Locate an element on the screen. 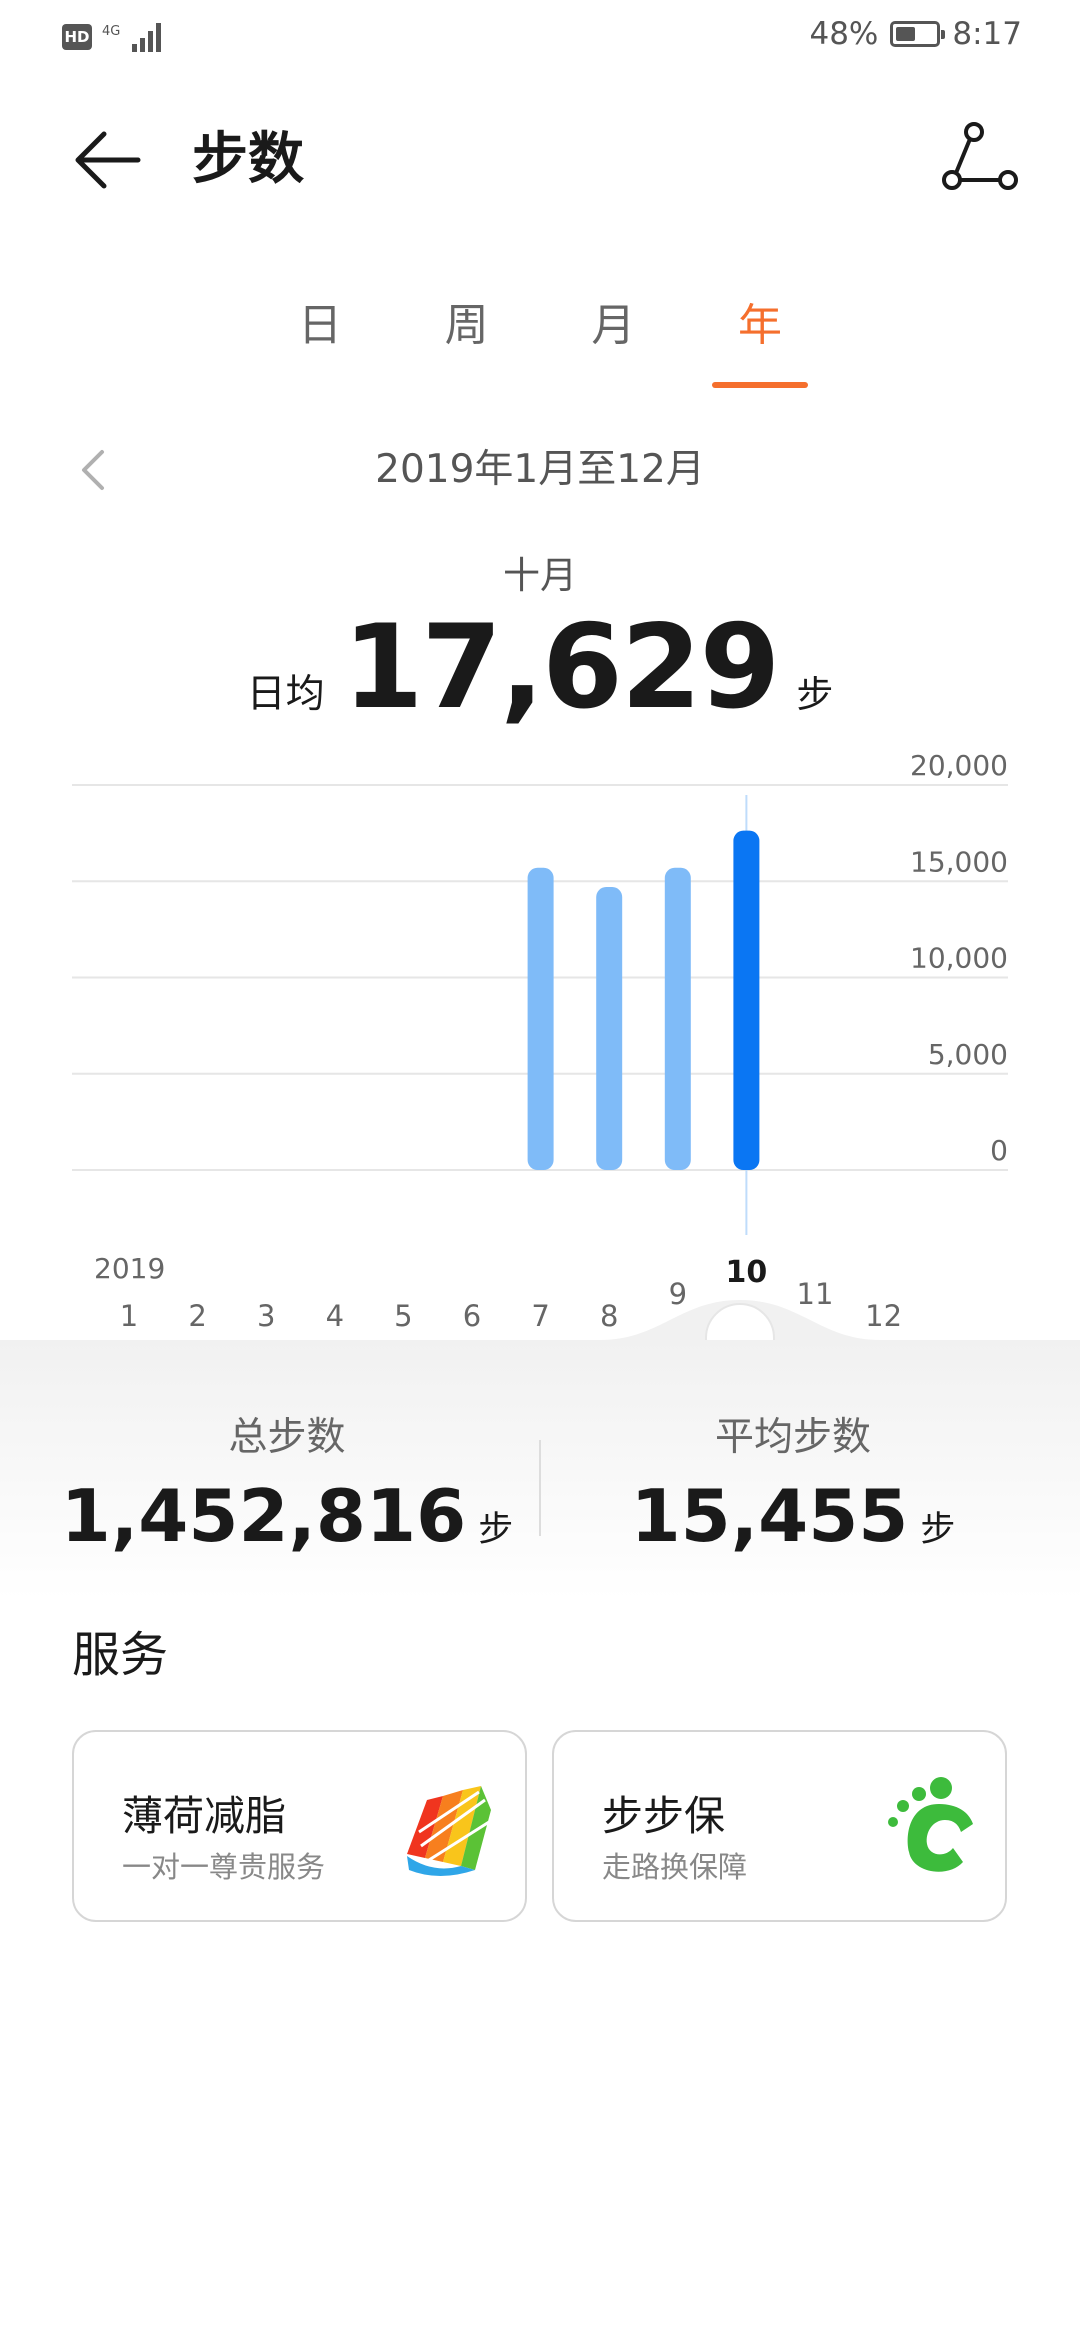 This screenshot has width=1080, height=2340. x-tick-label: 4 is located at coordinates (335, 1316).